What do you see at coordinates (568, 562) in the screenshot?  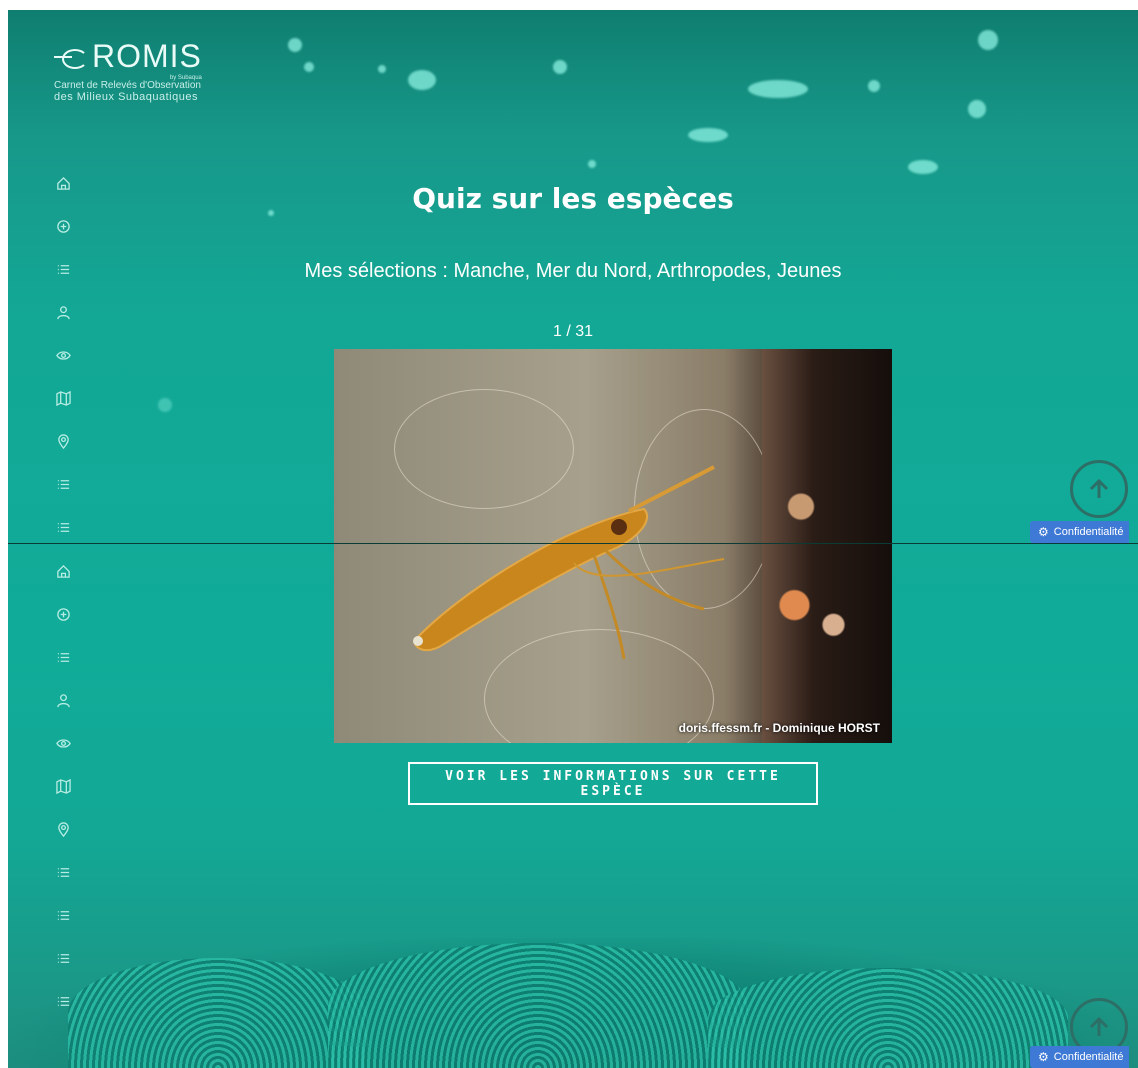 I see `shrimp-image` at bounding box center [568, 562].